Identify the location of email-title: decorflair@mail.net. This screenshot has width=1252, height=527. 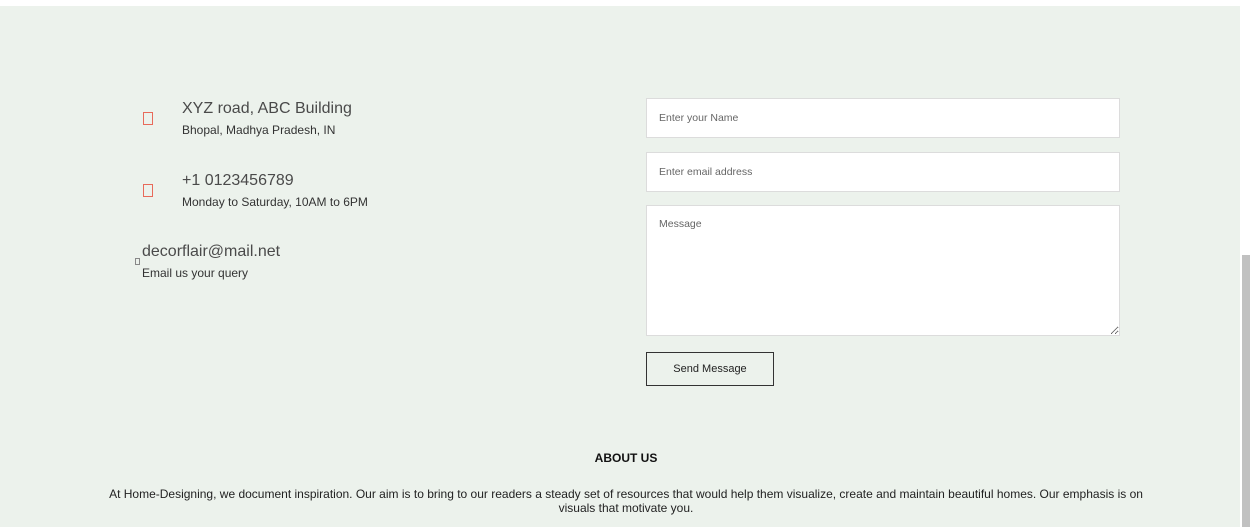
(211, 252).